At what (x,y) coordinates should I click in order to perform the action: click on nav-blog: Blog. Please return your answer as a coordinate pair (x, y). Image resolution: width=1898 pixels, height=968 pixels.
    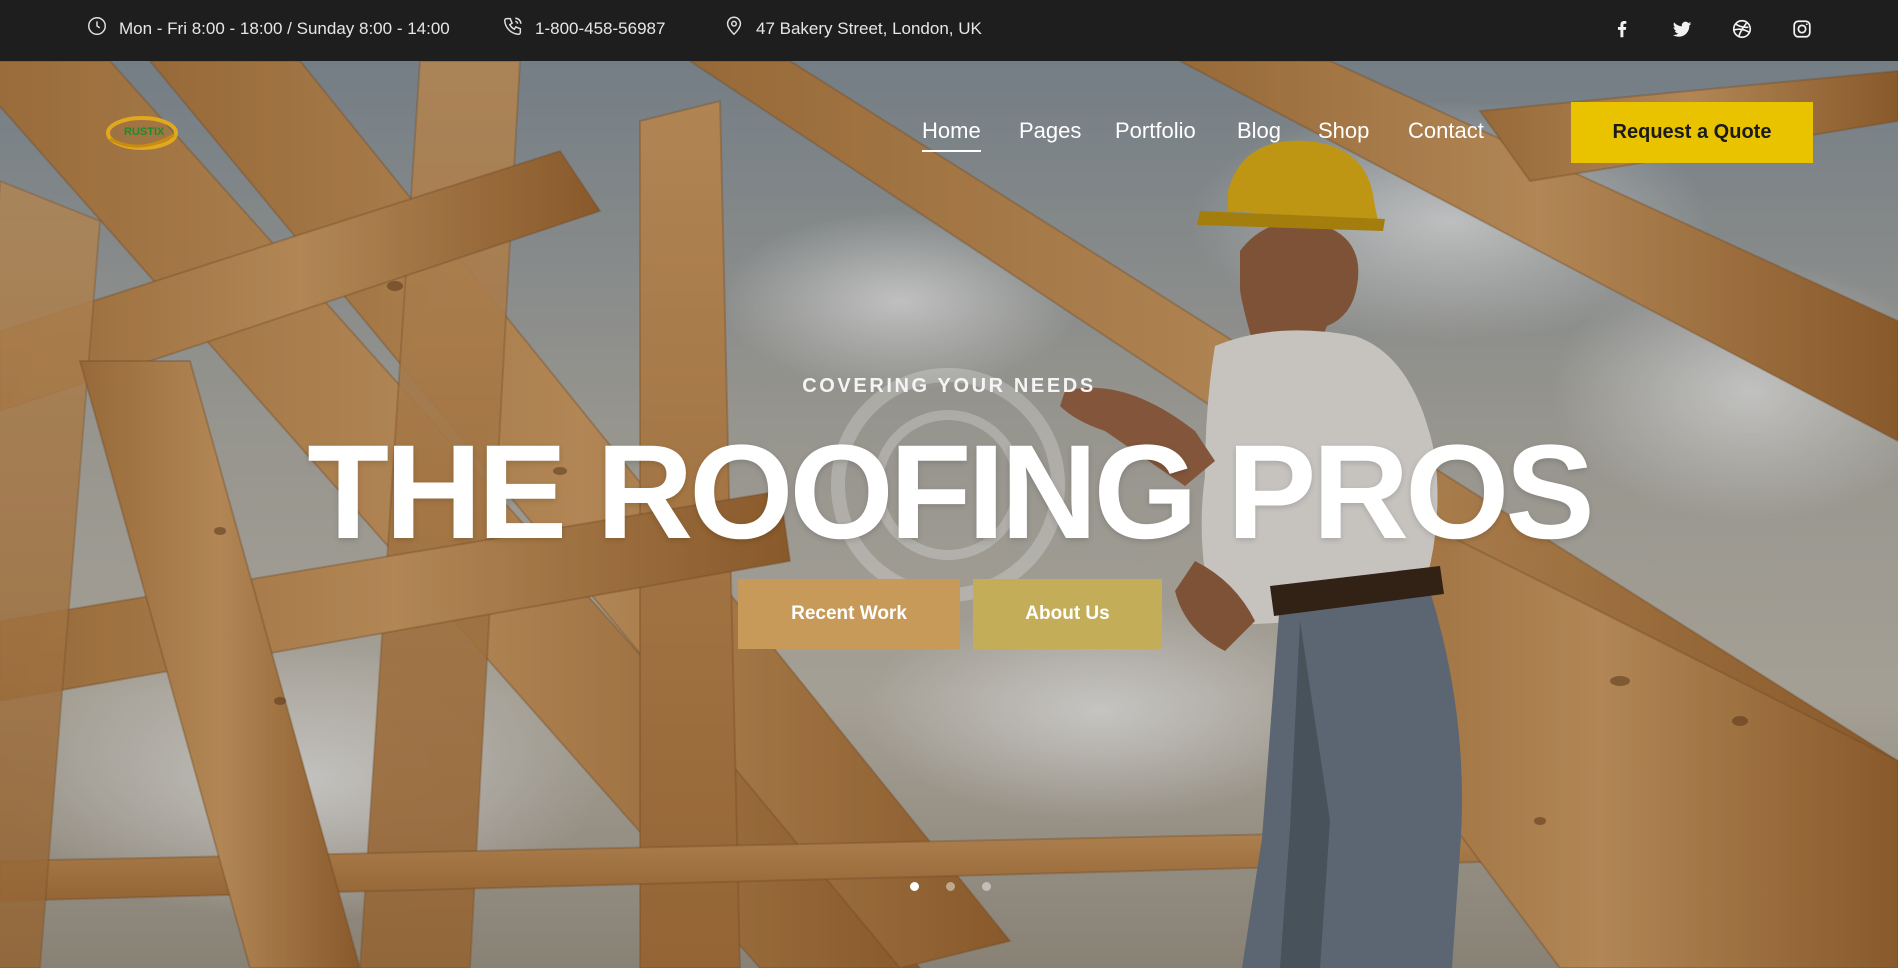
    Looking at the image, I should click on (1259, 131).